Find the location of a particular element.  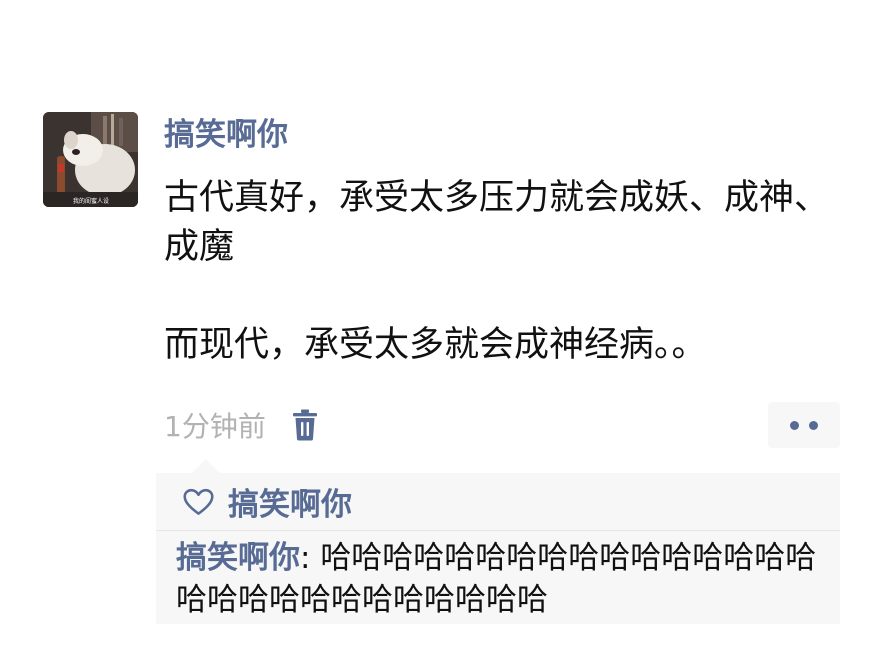

like-user-name: 搞笑啊你 is located at coordinates (290, 501).